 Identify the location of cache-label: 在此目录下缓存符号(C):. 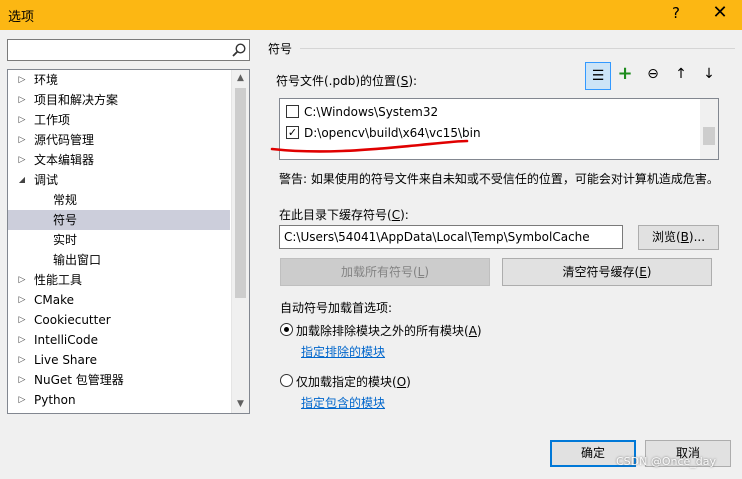
(344, 215).